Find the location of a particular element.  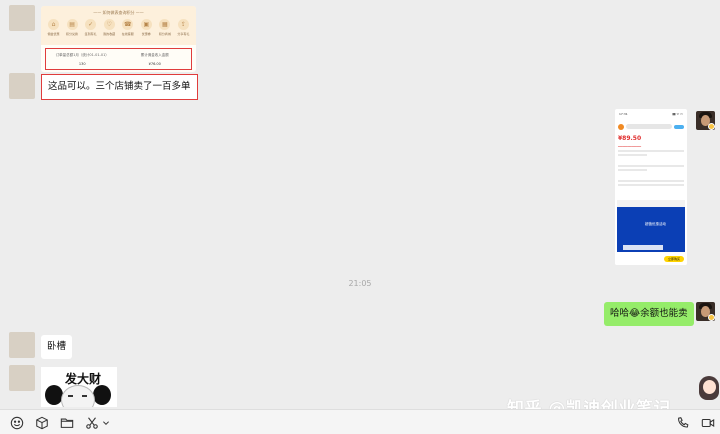

card-icon-label: 在线客服 is located at coordinates (127, 34).